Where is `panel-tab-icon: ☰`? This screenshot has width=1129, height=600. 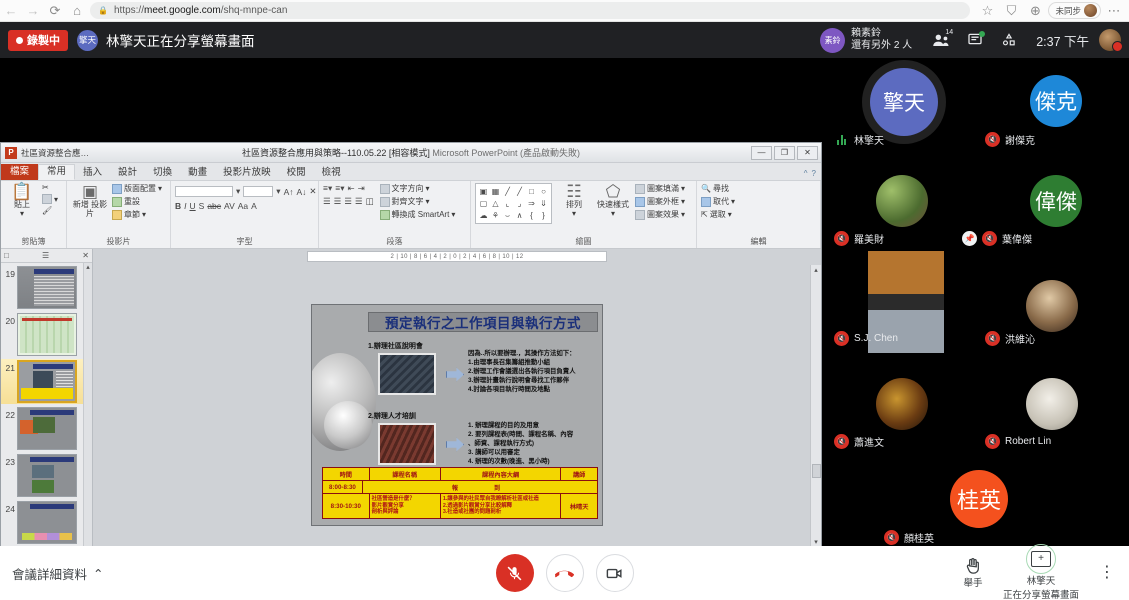
panel-tab-icon: ☰ is located at coordinates (45, 255).